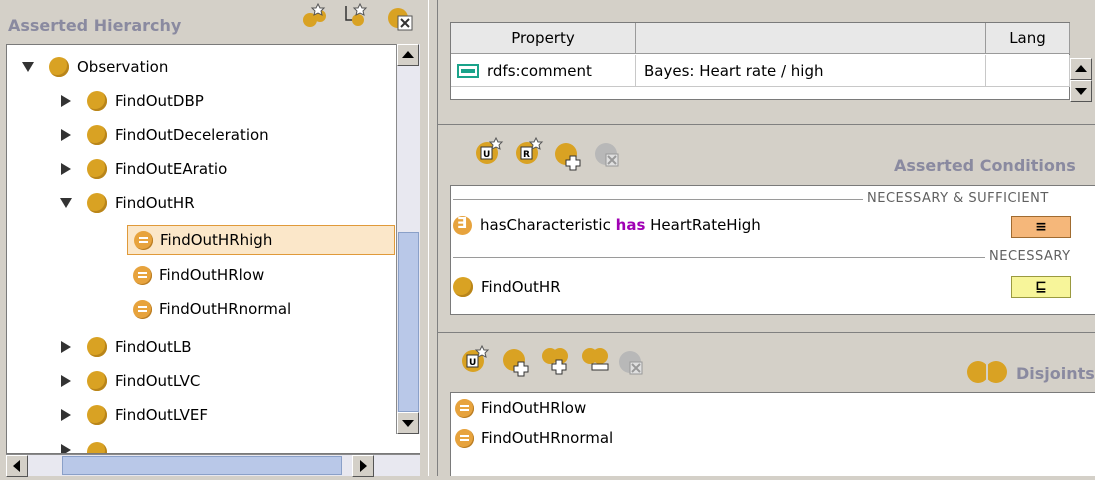 The width and height of the screenshot is (1095, 480). What do you see at coordinates (958, 198) in the screenshot?
I see `section-label-necessary-sufficient: NECESSARY & SUFFICIENT` at bounding box center [958, 198].